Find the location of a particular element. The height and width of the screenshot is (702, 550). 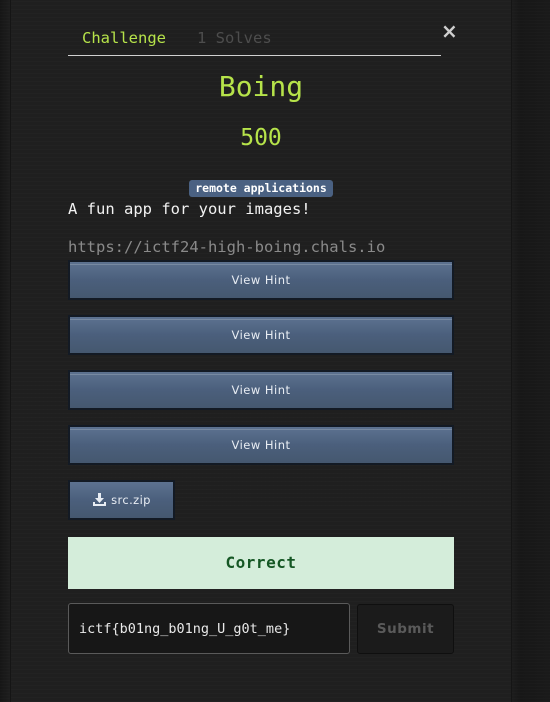

tab-solves: 1 Solves is located at coordinates (234, 38).